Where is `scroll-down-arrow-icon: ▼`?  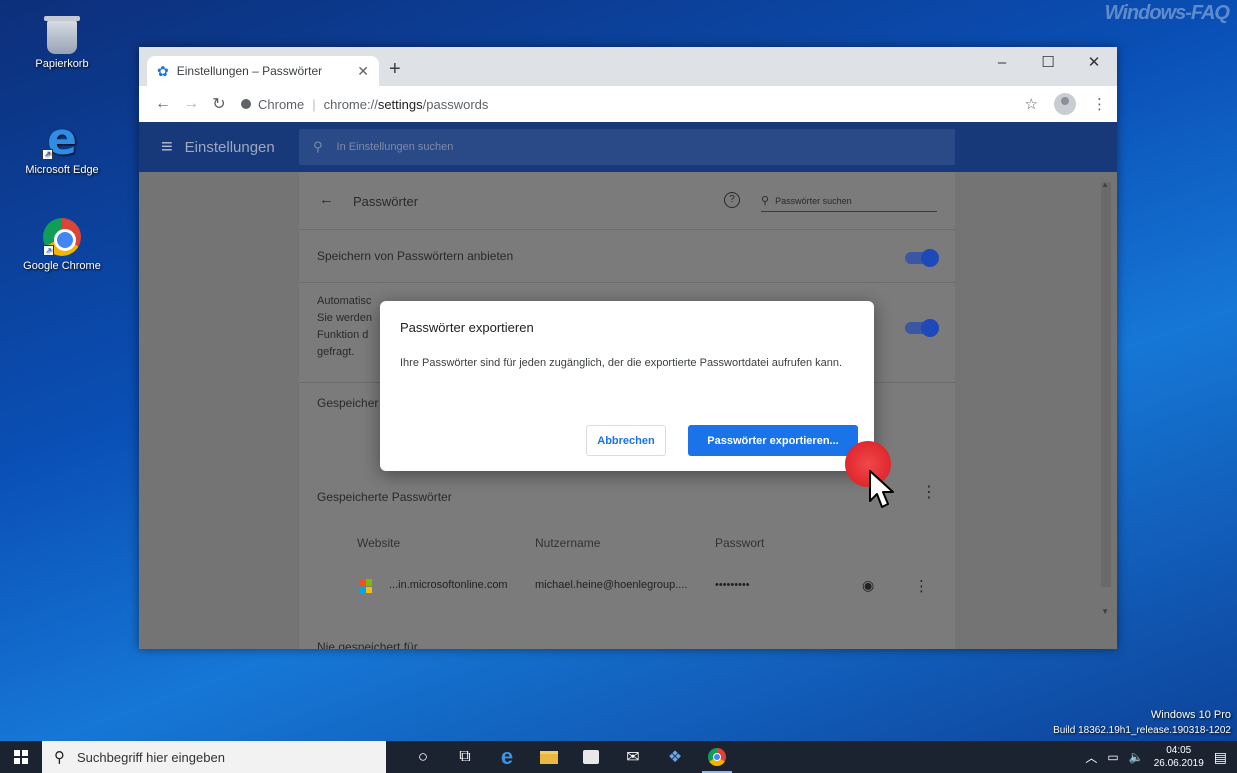
scroll-down-arrow-icon: ▼ is located at coordinates (1105, 611).